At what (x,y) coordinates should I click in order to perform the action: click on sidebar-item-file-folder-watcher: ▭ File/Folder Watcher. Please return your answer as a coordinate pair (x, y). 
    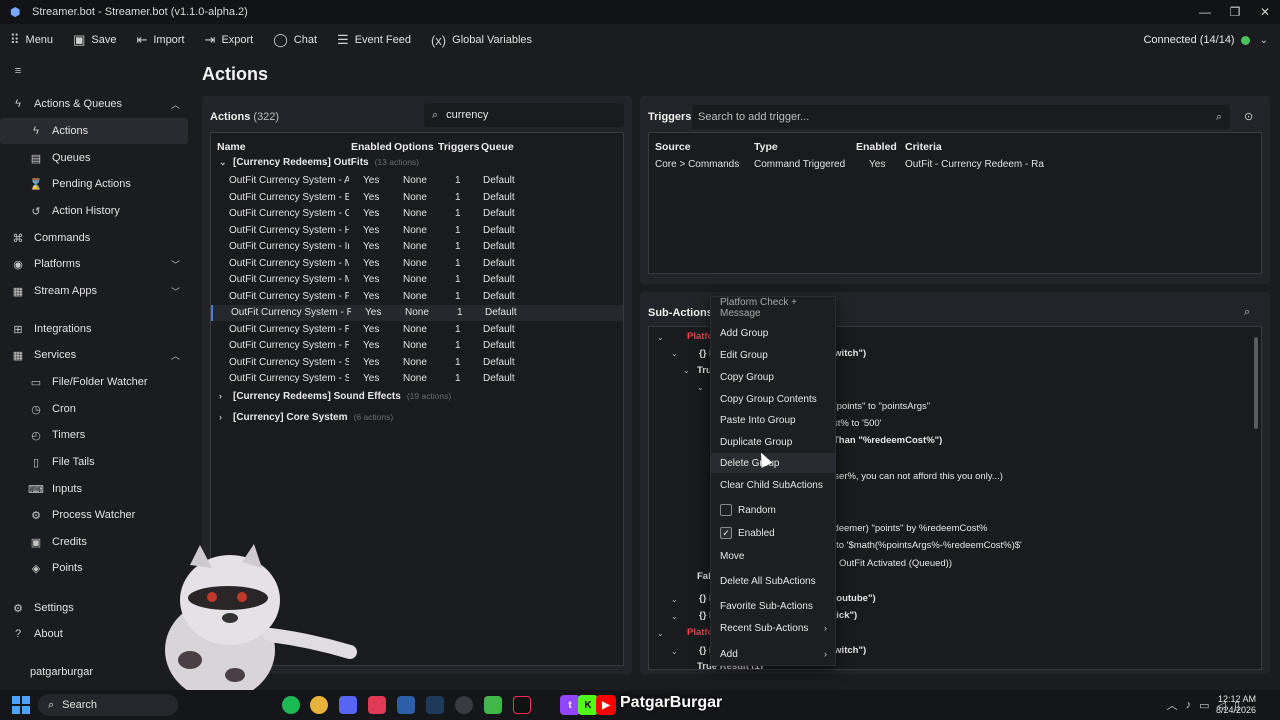
    Looking at the image, I should click on (94, 382).